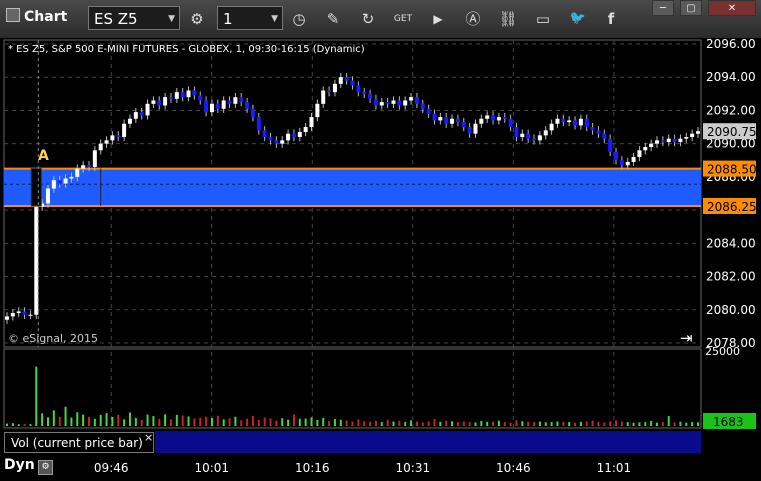 The image size is (761, 481). Describe the element at coordinates (403, 19) in the screenshot. I see `get-icon: GET` at that location.